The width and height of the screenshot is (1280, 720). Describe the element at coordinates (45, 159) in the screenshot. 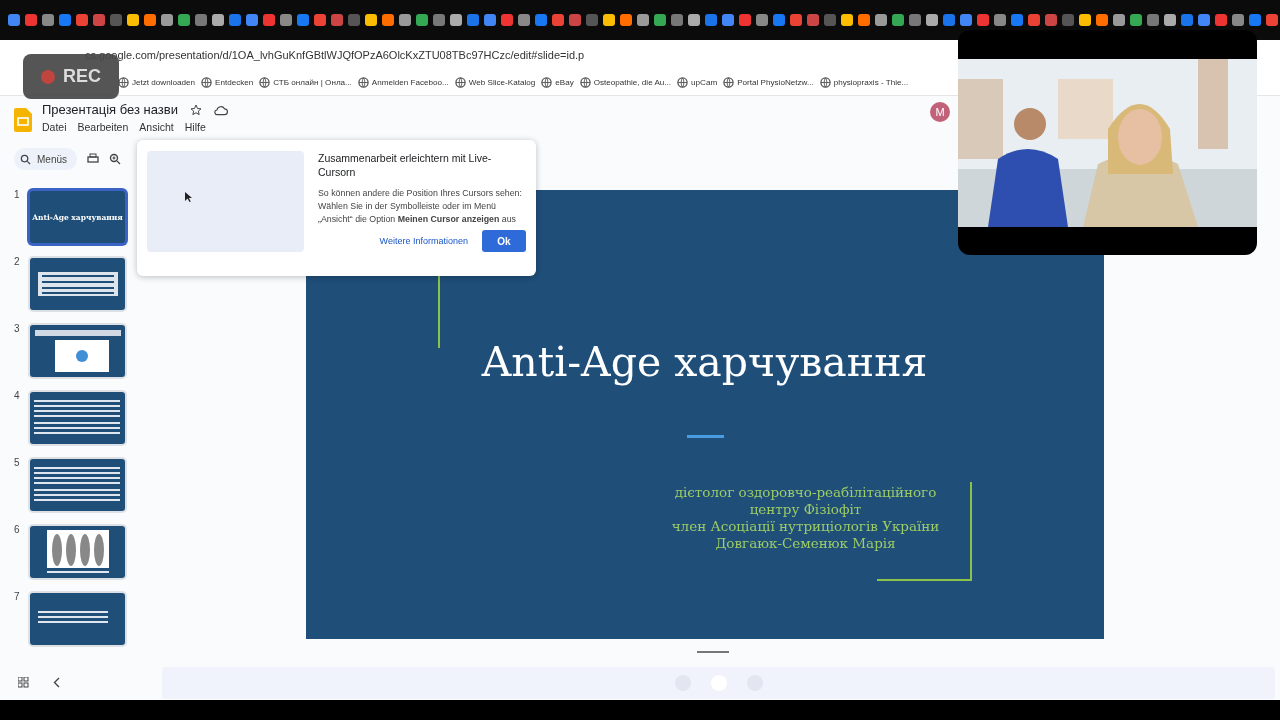

I see `menu-search-field: Menüs` at that location.